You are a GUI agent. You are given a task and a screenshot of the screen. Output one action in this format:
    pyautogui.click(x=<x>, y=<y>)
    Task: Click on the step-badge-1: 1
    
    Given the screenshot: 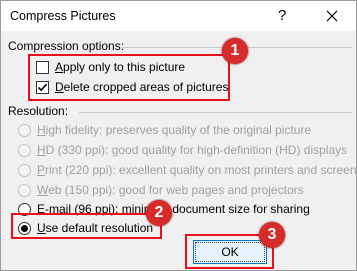 What is the action you would take?
    pyautogui.click(x=235, y=51)
    